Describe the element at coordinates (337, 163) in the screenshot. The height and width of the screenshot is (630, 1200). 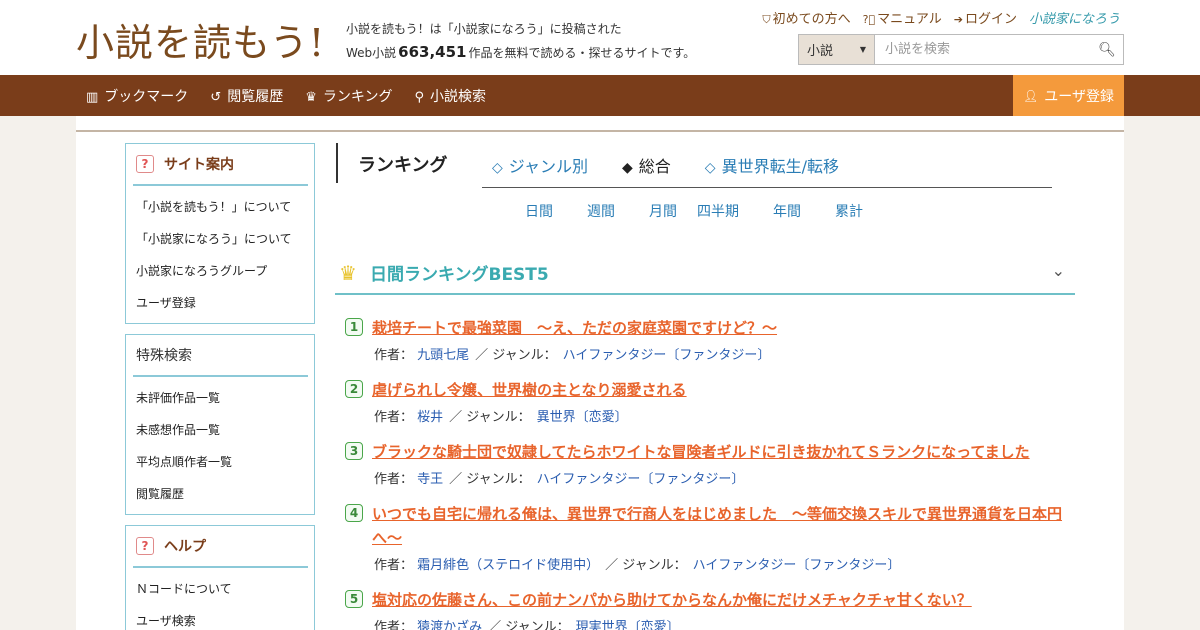
I see `ranking-title-bar` at that location.